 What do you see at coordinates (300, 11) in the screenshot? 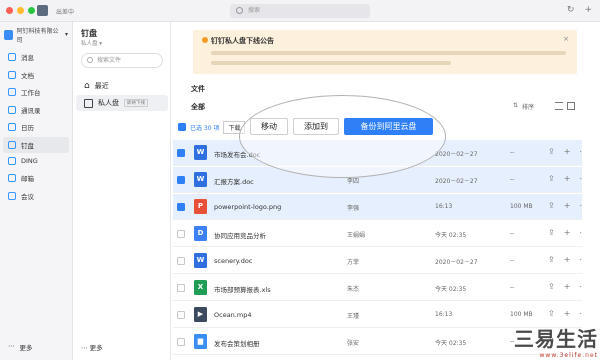
I see `global-search: 搜索` at bounding box center [300, 11].